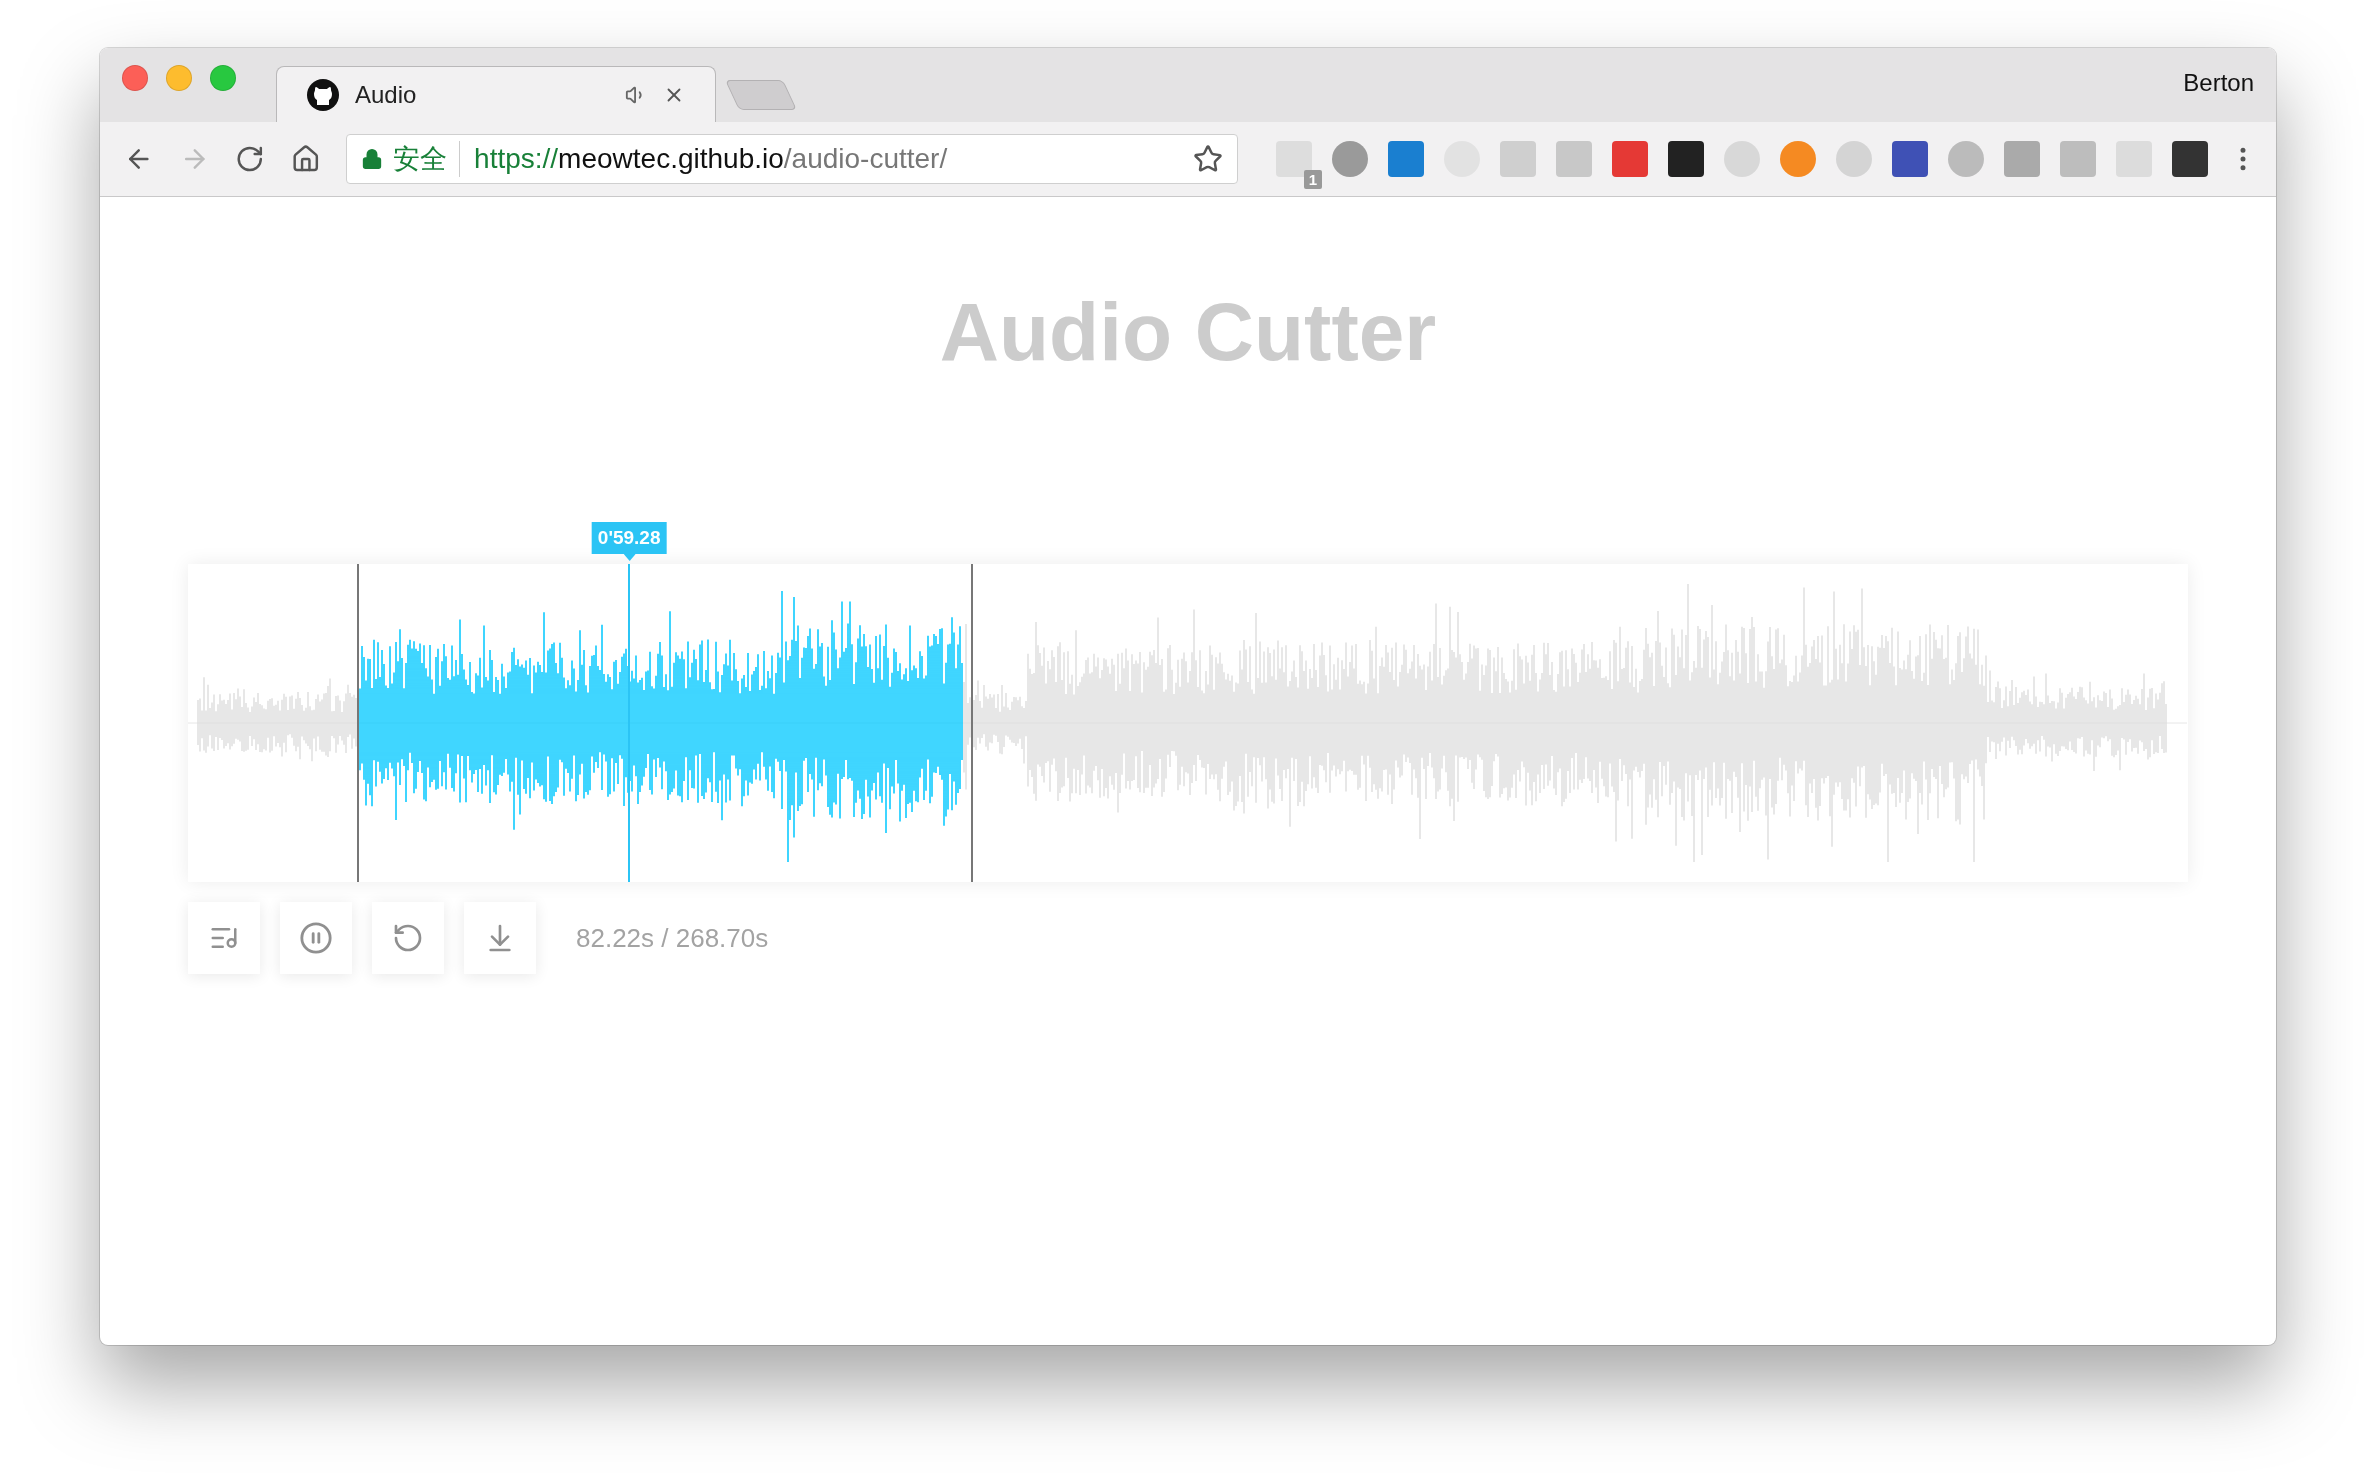 The width and height of the screenshot is (2372, 1474). I want to click on extension-badge: 1, so click(1312, 179).